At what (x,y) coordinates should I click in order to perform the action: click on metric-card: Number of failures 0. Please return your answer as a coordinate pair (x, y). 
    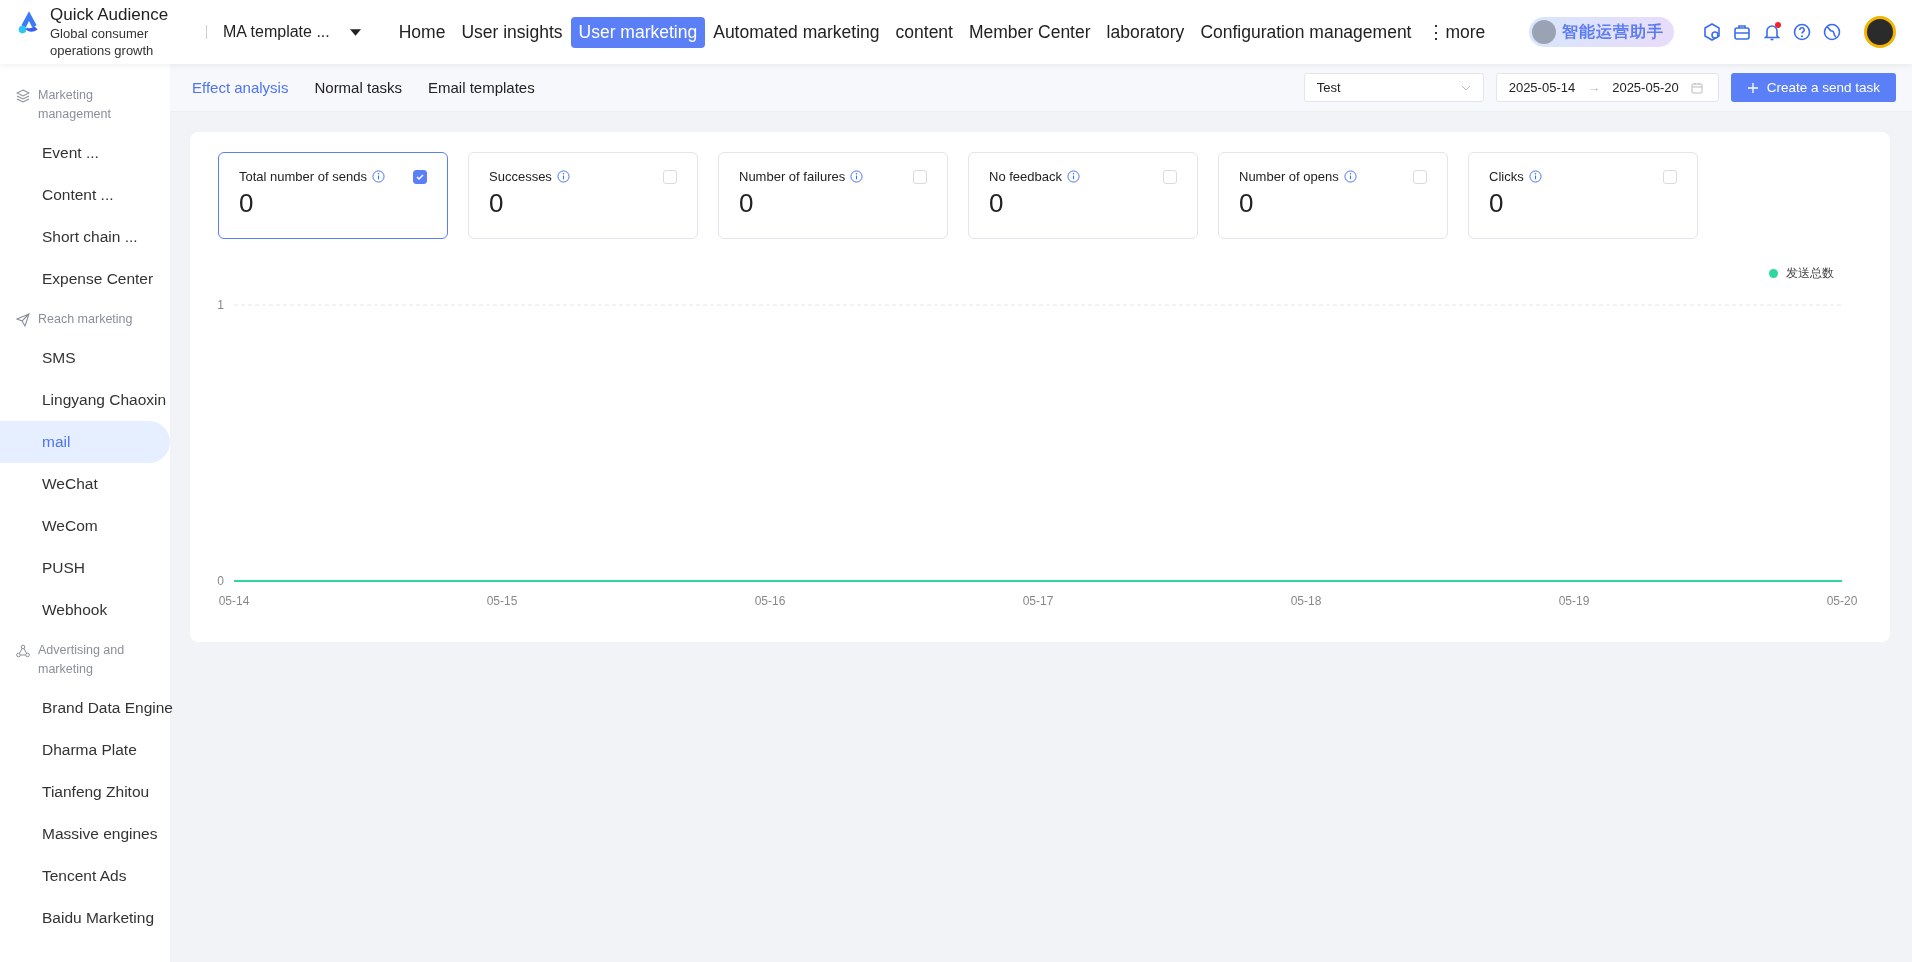
    Looking at the image, I should click on (833, 195).